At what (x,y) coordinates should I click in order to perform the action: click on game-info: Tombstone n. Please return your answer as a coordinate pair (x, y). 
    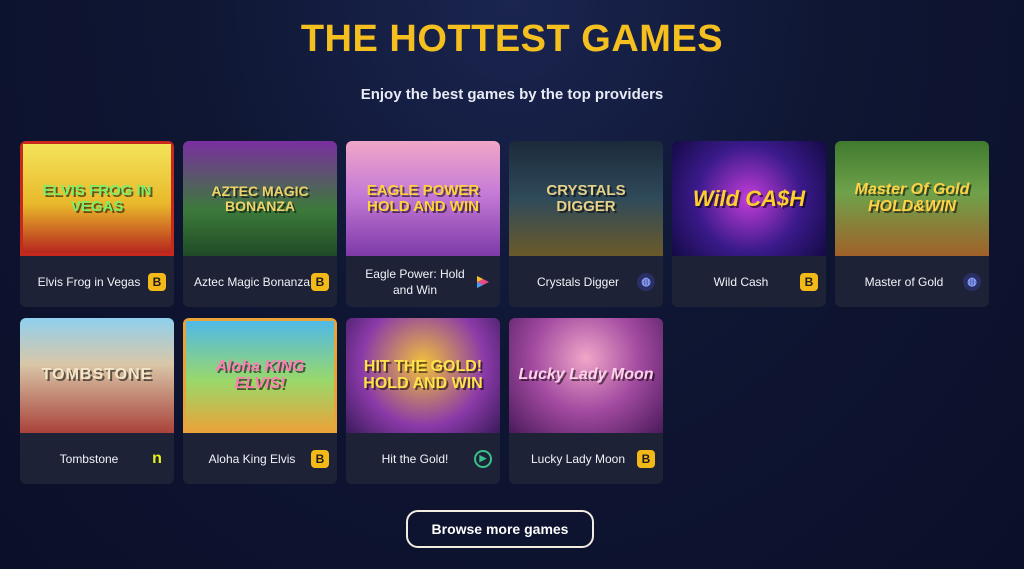
    Looking at the image, I should click on (97, 458).